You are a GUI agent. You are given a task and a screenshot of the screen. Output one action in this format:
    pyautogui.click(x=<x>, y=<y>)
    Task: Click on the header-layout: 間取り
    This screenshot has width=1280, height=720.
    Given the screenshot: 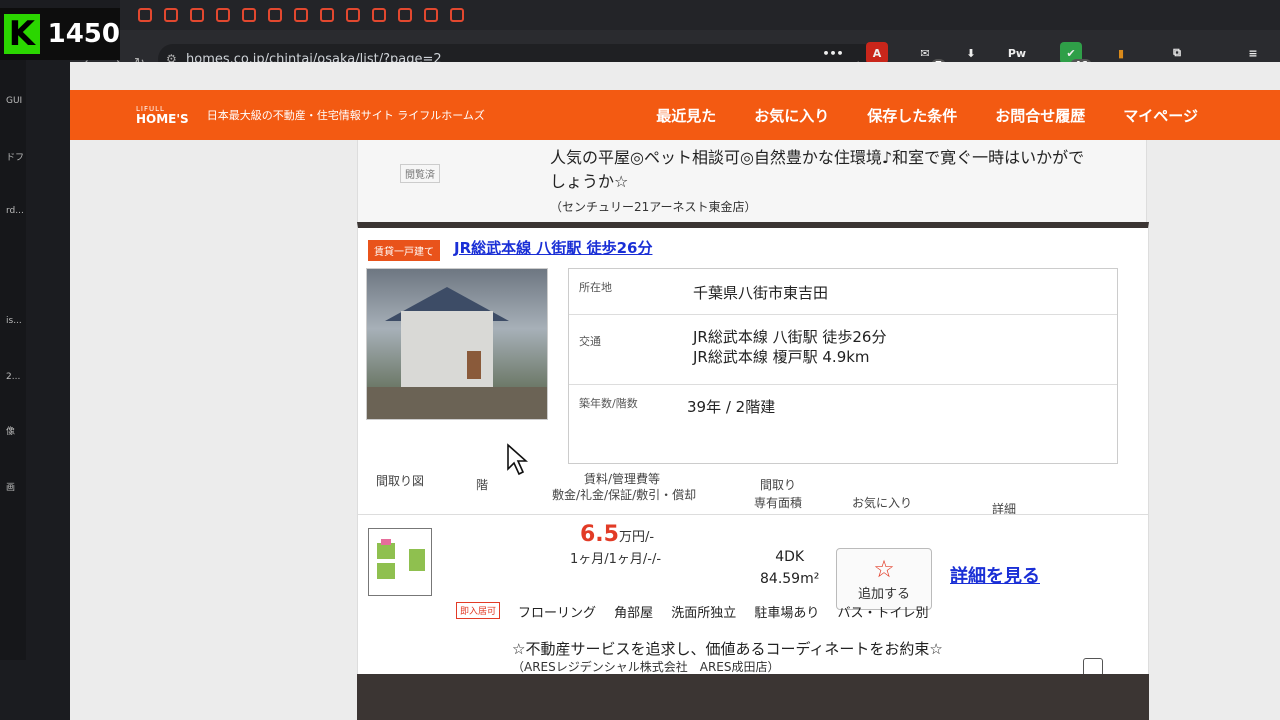 What is the action you would take?
    pyautogui.click(x=778, y=485)
    